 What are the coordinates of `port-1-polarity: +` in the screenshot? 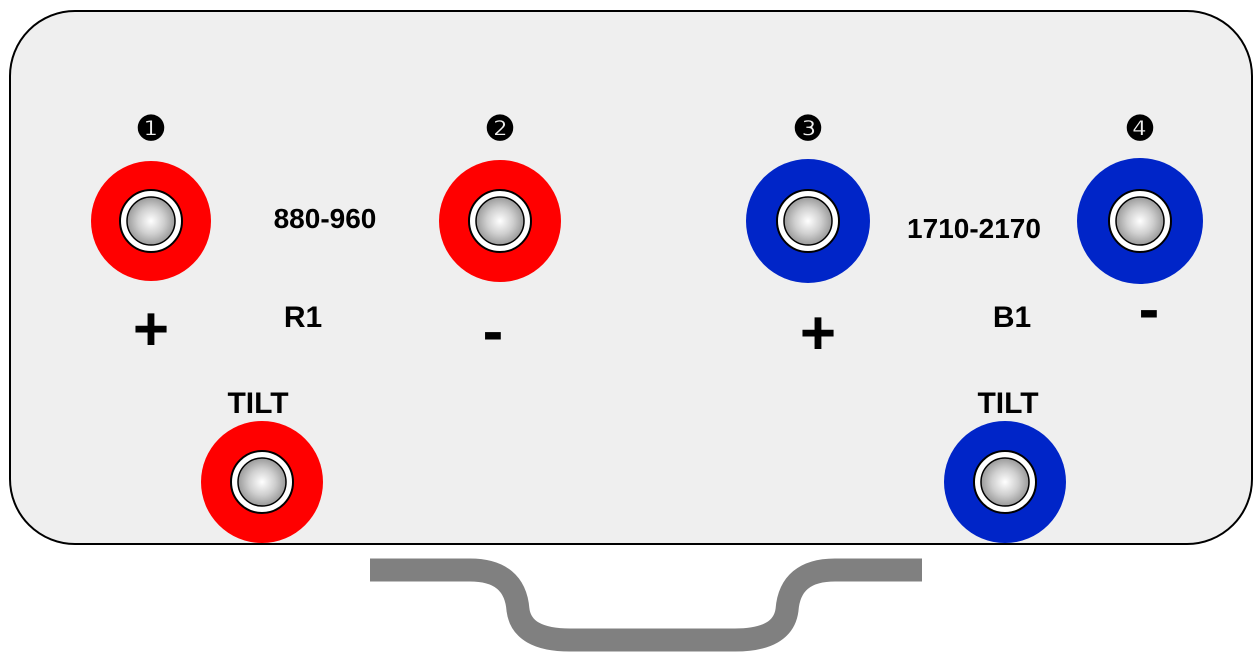 It's located at (151, 329).